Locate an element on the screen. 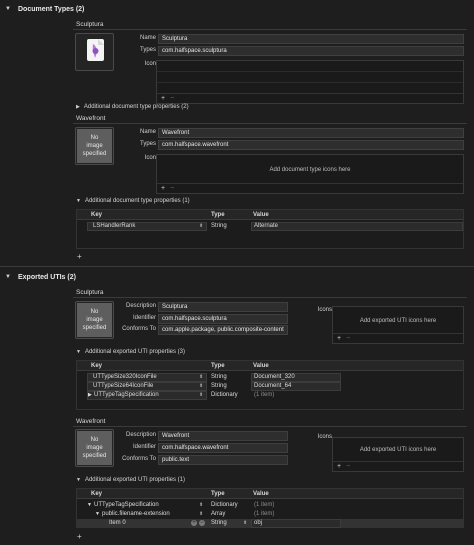 This screenshot has width=474, height=545. identifier-field: com.halfspace.wavefront is located at coordinates (223, 448).